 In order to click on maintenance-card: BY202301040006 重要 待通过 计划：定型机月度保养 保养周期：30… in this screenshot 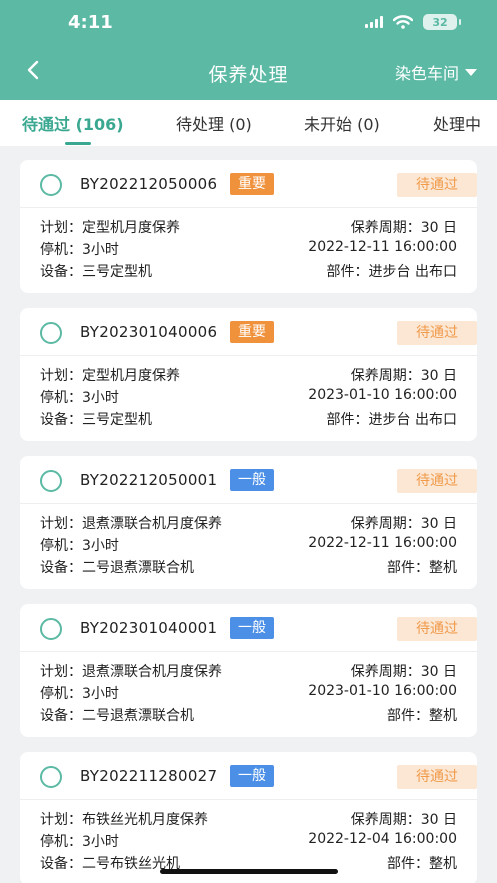, I will do `click(248, 374)`.